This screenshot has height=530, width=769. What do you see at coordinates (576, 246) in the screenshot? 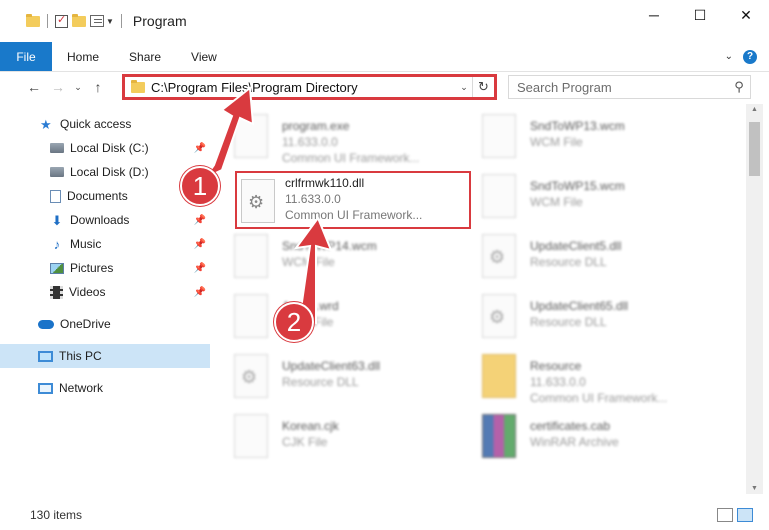
I see `file-name: UpdateClient5.dll` at bounding box center [576, 246].